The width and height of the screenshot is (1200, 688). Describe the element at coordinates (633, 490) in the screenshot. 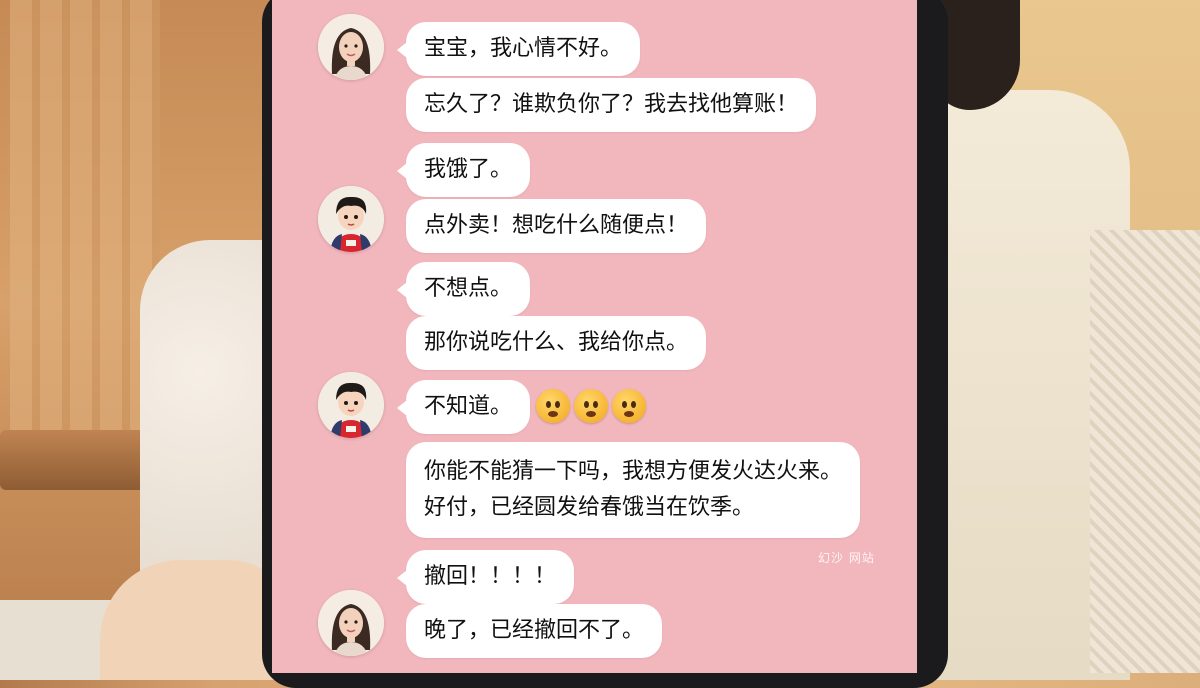

I see `message-bubble: 你能不能猜一下吗，我想方便发火达火来。 好付，已经圆发给春饿当在饮季。` at that location.